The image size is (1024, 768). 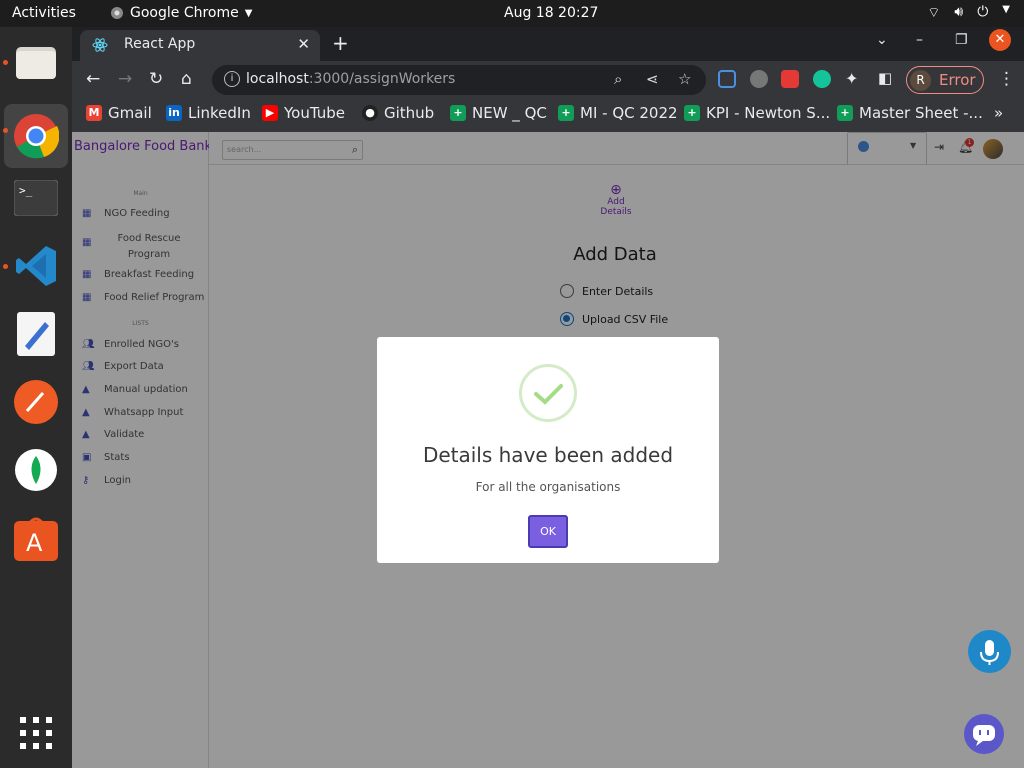 What do you see at coordinates (934, 13) in the screenshot?
I see `wifi-icon: ⌔` at bounding box center [934, 13].